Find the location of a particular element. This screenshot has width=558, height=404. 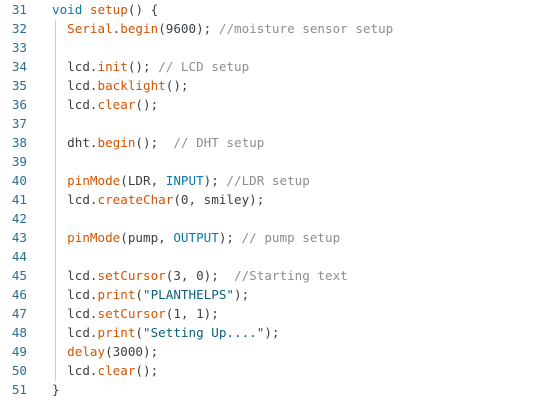

line-number: 43 is located at coordinates (19, 237).